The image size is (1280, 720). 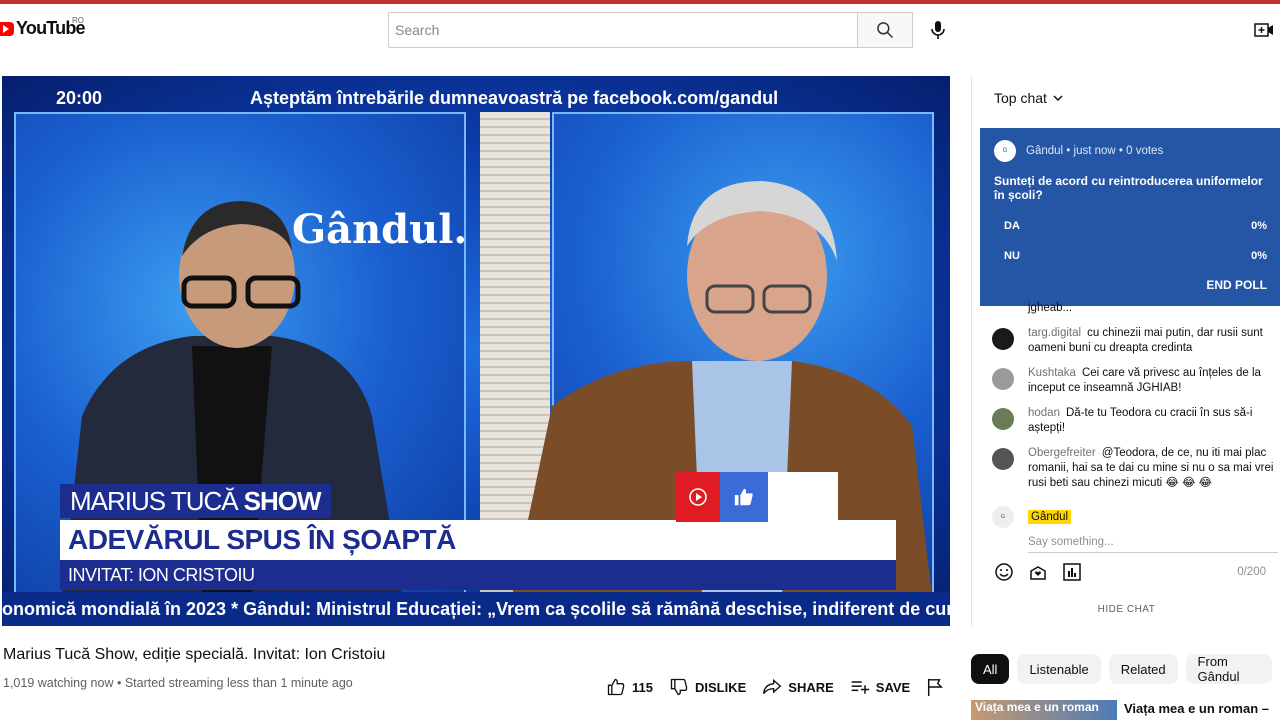 I want to click on show-name: MARIUS TUCĂ, so click(x=154, y=500).